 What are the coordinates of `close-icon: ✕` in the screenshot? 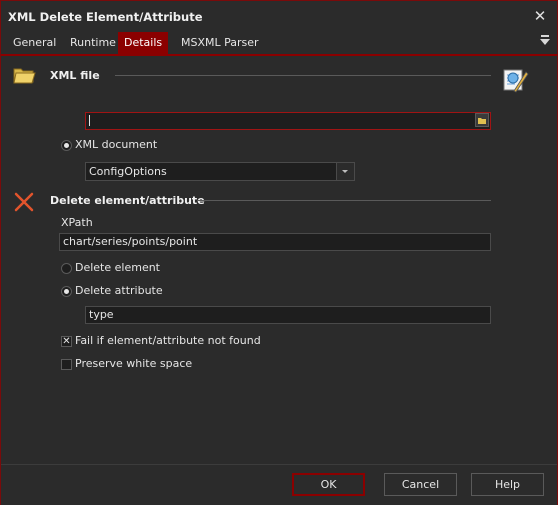 It's located at (540, 16).